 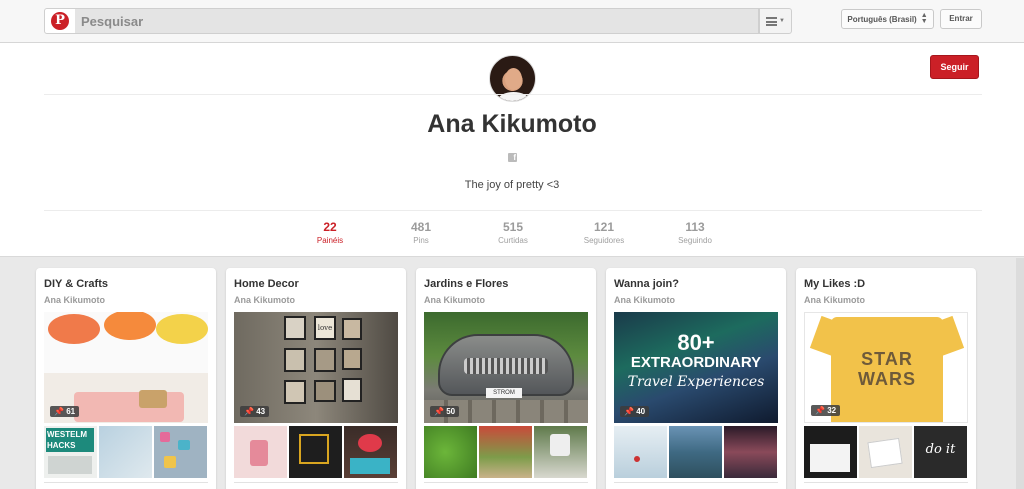 I want to click on stat-pins: 481 Pins, so click(x=421, y=232).